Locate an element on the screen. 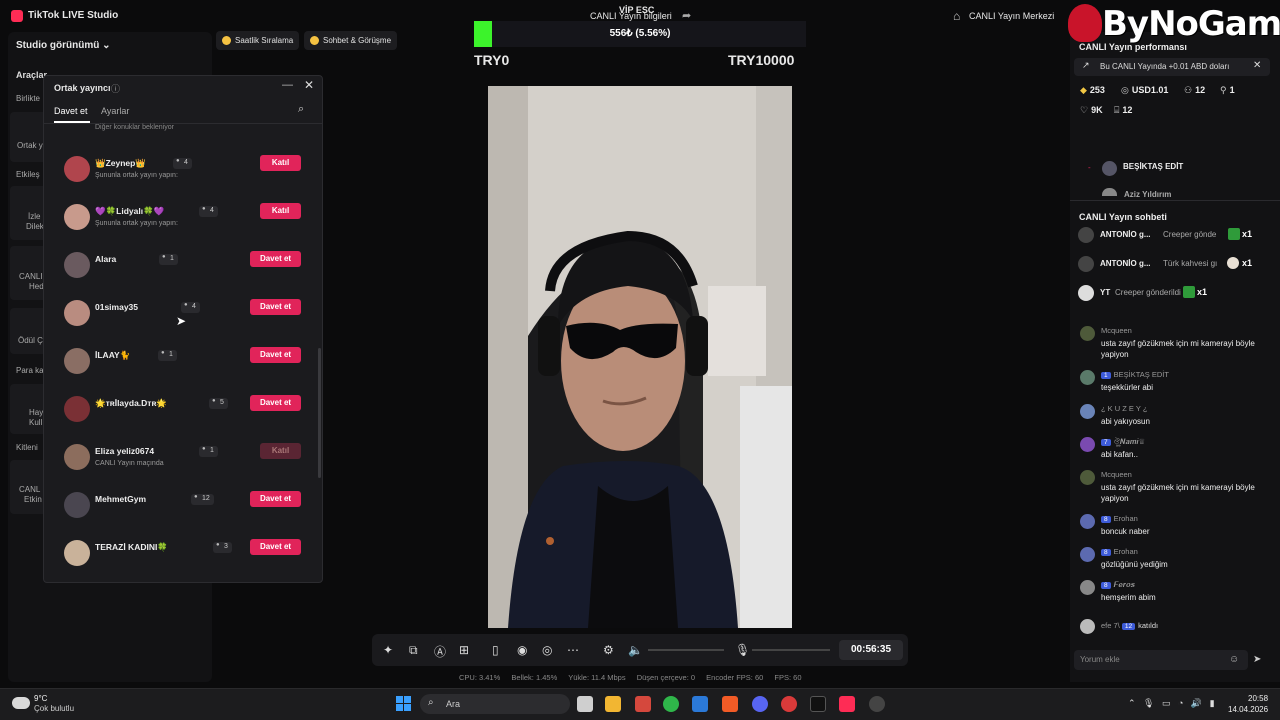 The height and width of the screenshot is (720, 1280). heart-icon: ♡ is located at coordinates (1084, 110).